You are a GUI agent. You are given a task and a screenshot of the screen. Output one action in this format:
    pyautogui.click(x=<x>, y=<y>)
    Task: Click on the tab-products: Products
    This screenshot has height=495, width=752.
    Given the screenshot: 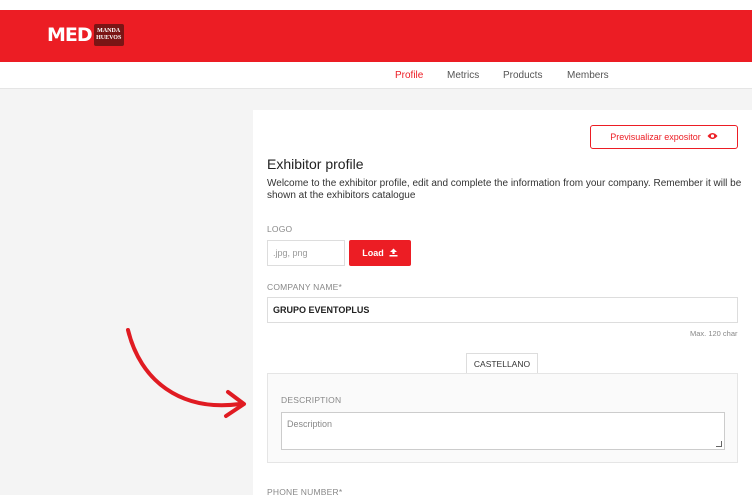 What is the action you would take?
    pyautogui.click(x=522, y=75)
    